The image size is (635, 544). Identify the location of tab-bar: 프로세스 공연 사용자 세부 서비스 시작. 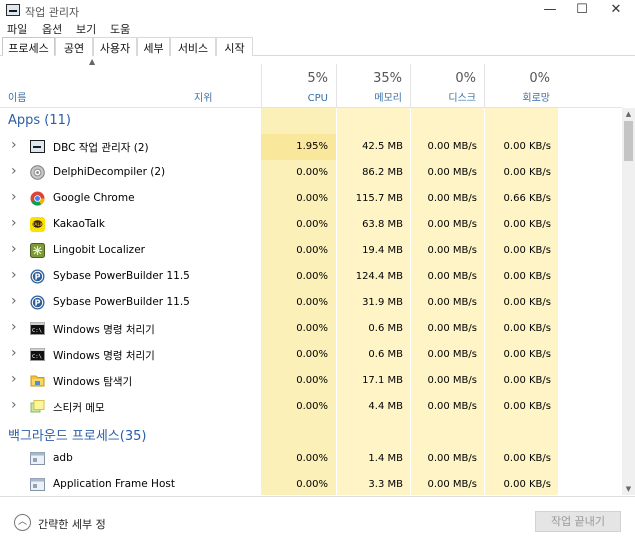
(317, 46).